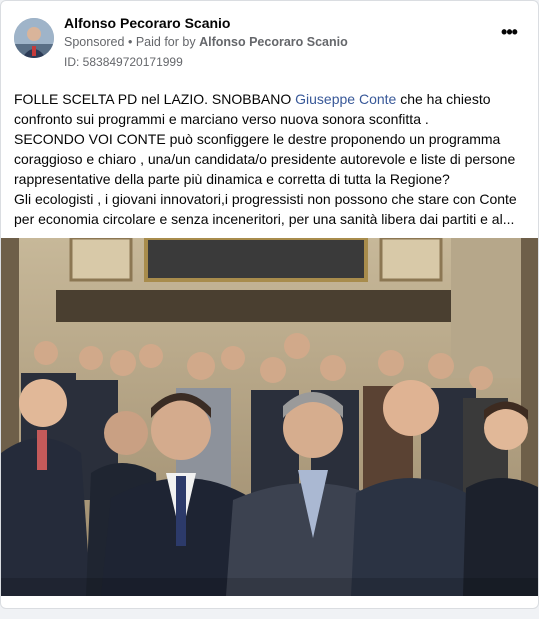  What do you see at coordinates (165, 42) in the screenshot?
I see `paid-for-prefix: Paid for by` at bounding box center [165, 42].